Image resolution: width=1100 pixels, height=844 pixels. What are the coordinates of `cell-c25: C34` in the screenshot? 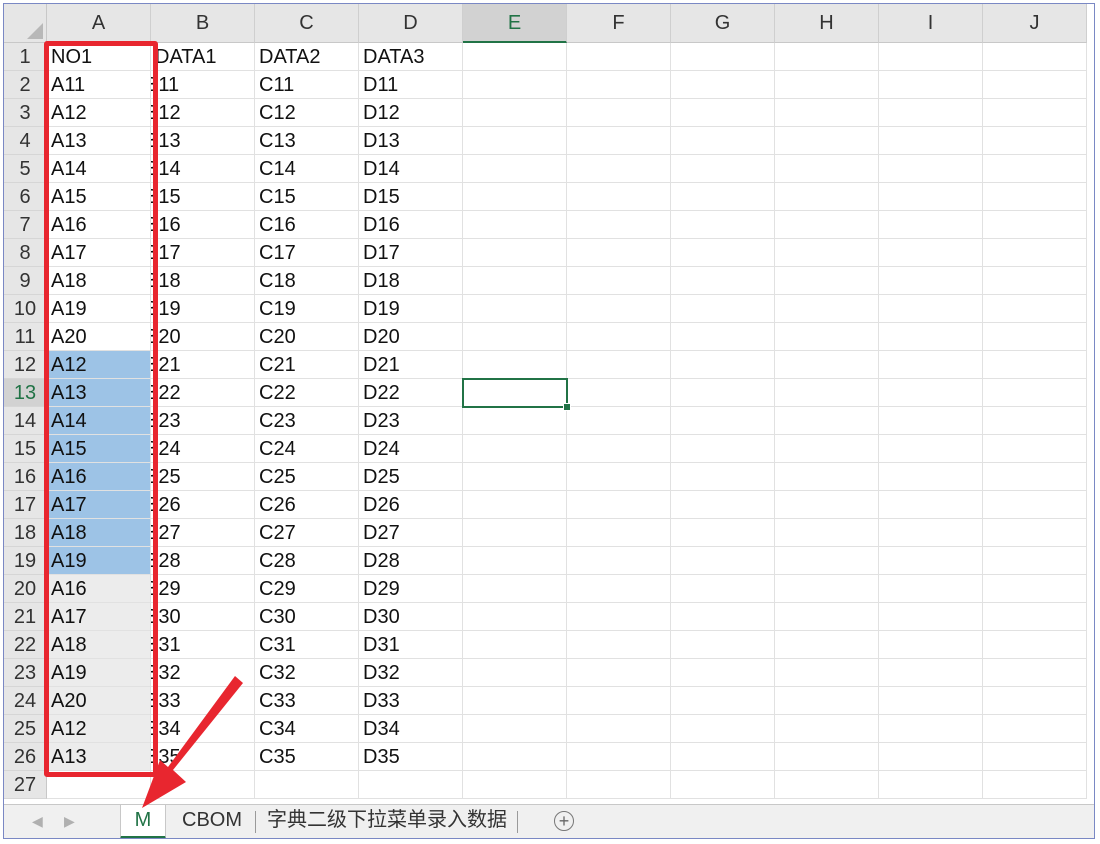 It's located at (307, 729).